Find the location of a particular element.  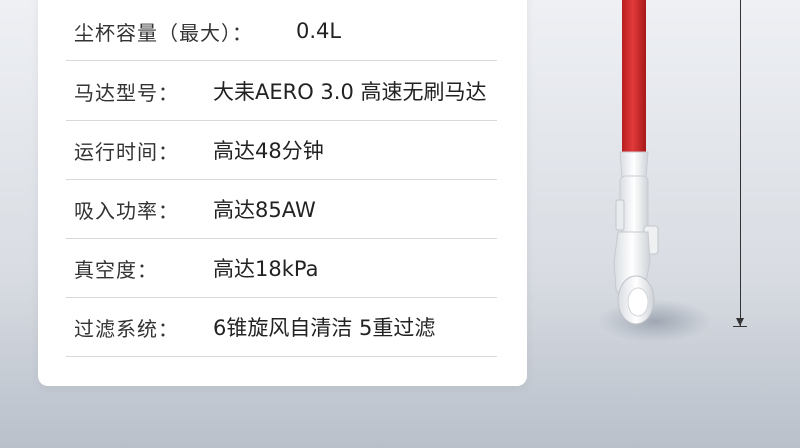

spec-label: 吸入功率： is located at coordinates (126, 210).